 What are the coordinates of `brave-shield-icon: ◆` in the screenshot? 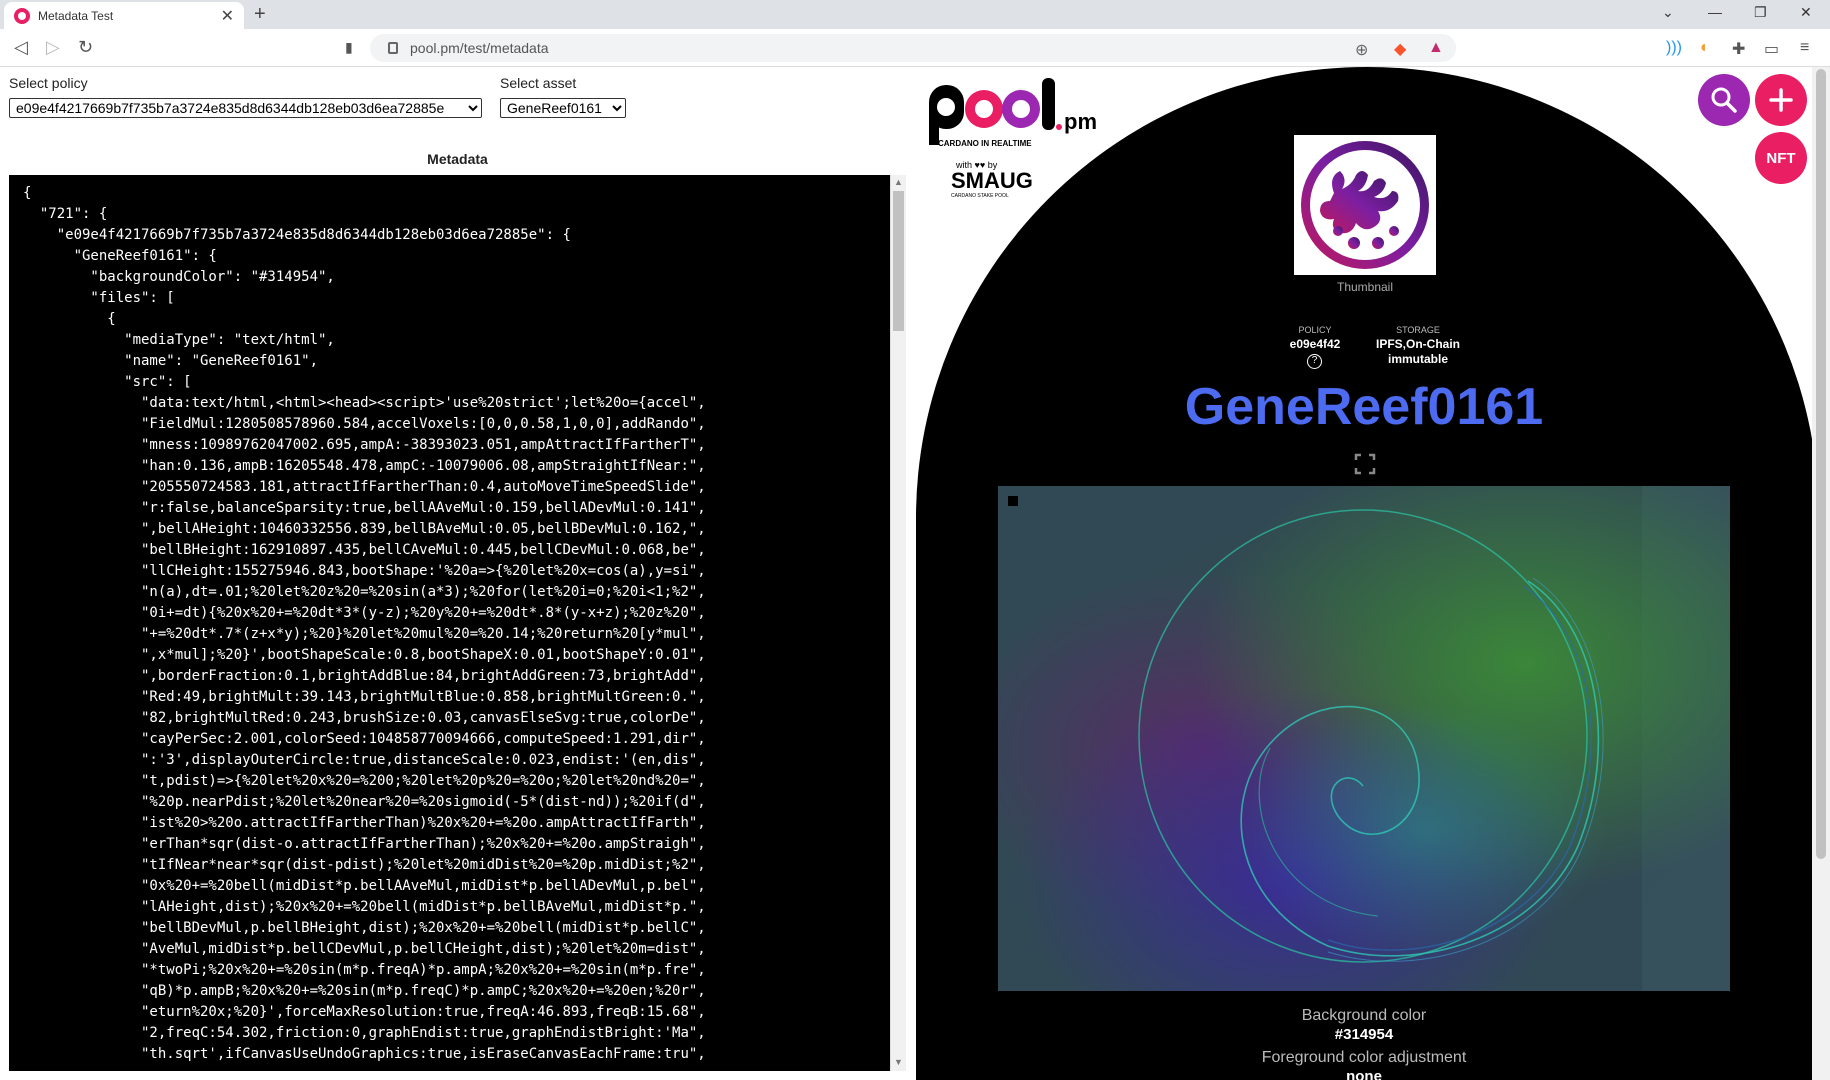 It's located at (1400, 49).